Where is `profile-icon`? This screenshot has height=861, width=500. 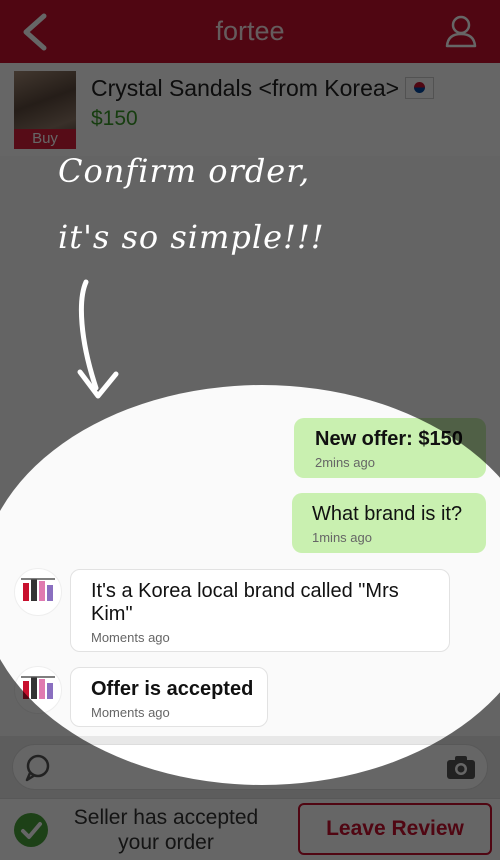
profile-icon is located at coordinates (461, 31).